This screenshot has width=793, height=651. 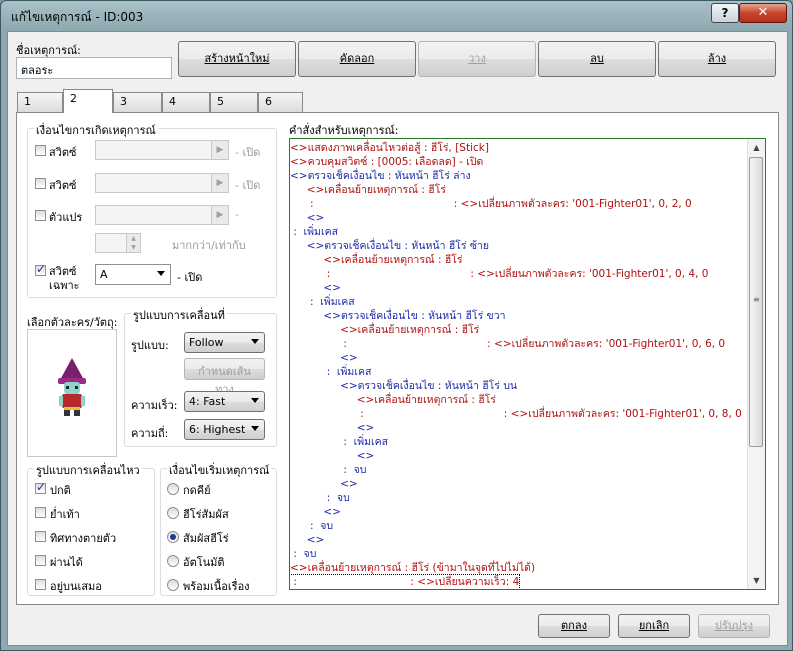 I want to click on self-switch-value: A, so click(x=104, y=274).